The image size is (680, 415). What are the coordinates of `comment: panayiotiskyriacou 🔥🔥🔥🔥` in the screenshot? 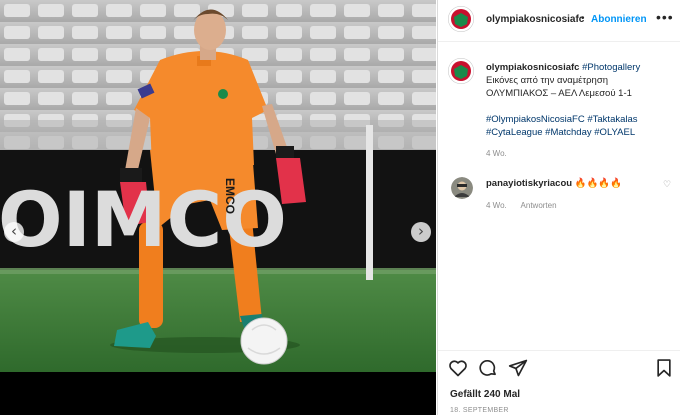 It's located at (554, 183).